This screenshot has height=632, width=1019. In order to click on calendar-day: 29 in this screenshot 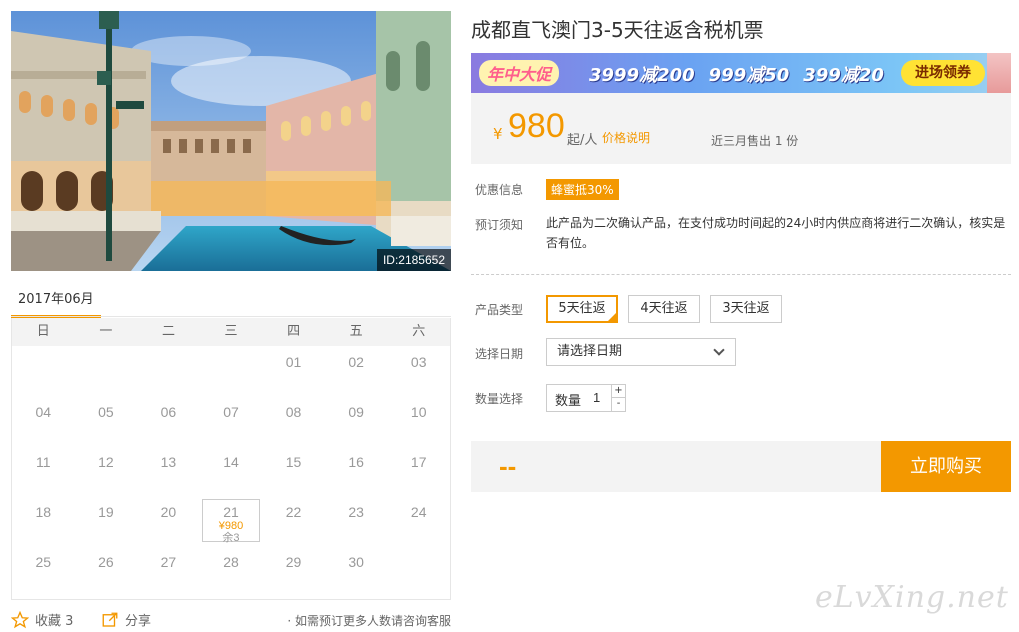, I will do `click(293, 571)`.